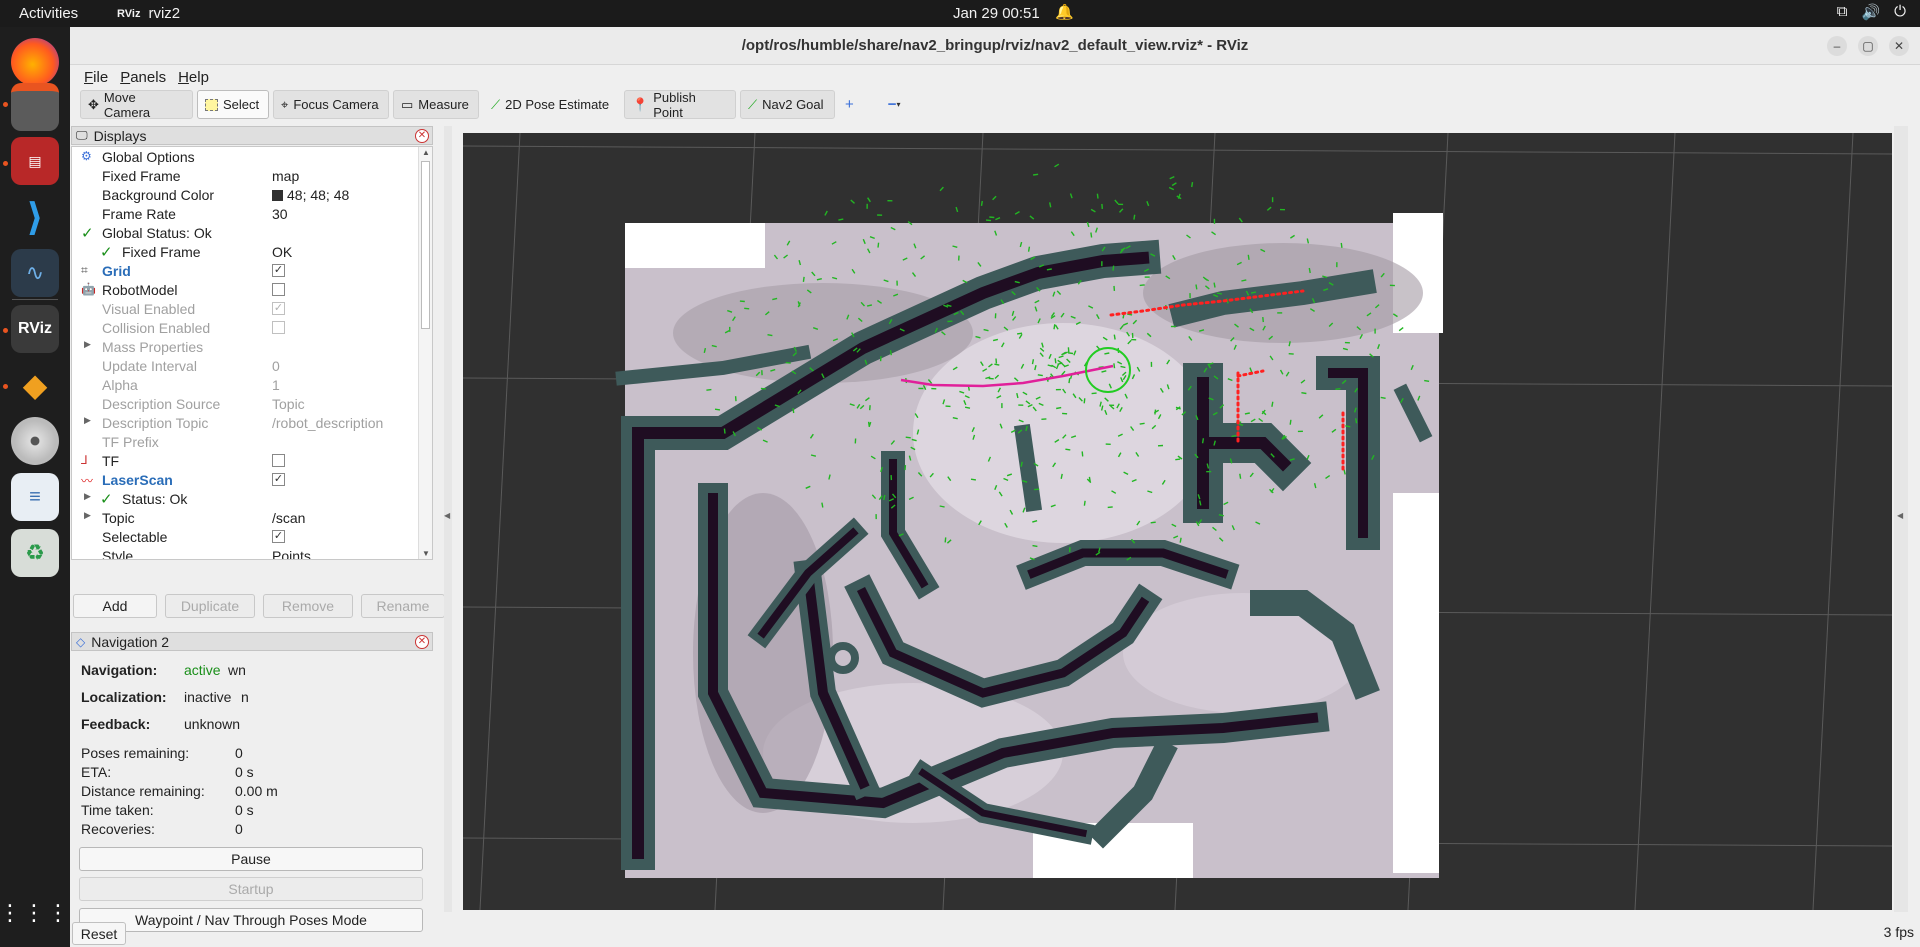 This screenshot has height=947, width=1920. Describe the element at coordinates (35, 441) in the screenshot. I see `disc-icon` at that location.